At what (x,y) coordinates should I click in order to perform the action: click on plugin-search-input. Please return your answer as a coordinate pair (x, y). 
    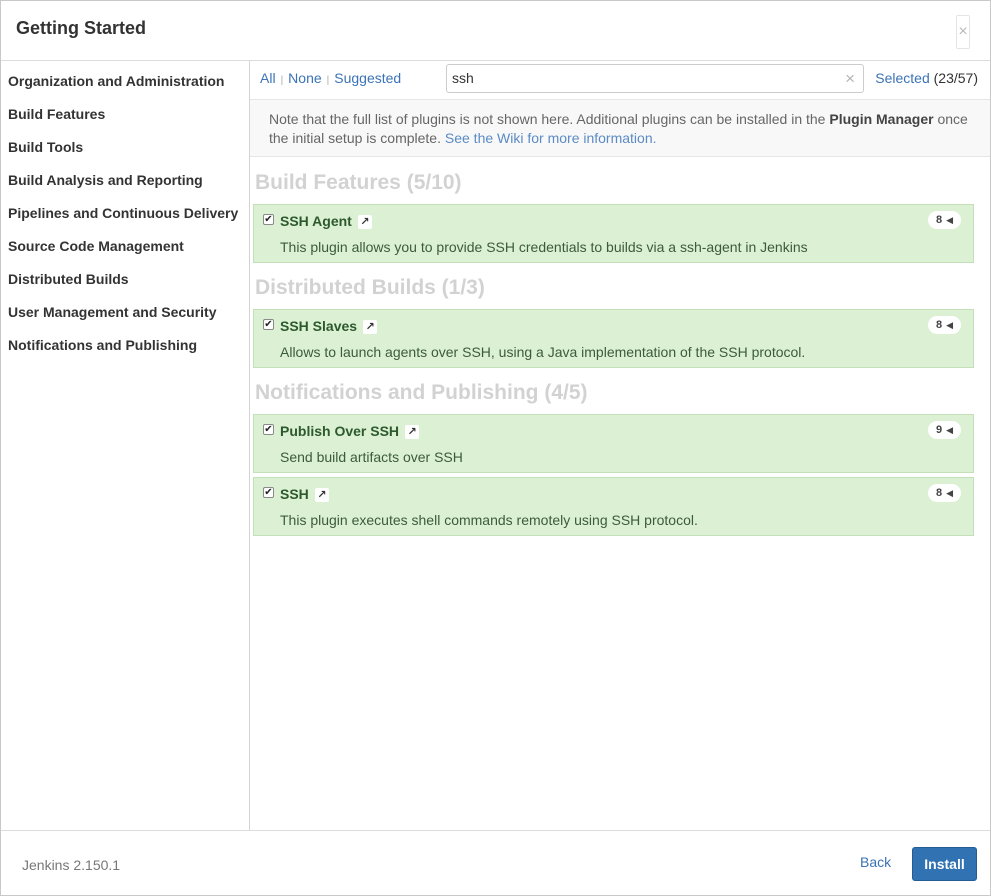
    Looking at the image, I should click on (642, 78).